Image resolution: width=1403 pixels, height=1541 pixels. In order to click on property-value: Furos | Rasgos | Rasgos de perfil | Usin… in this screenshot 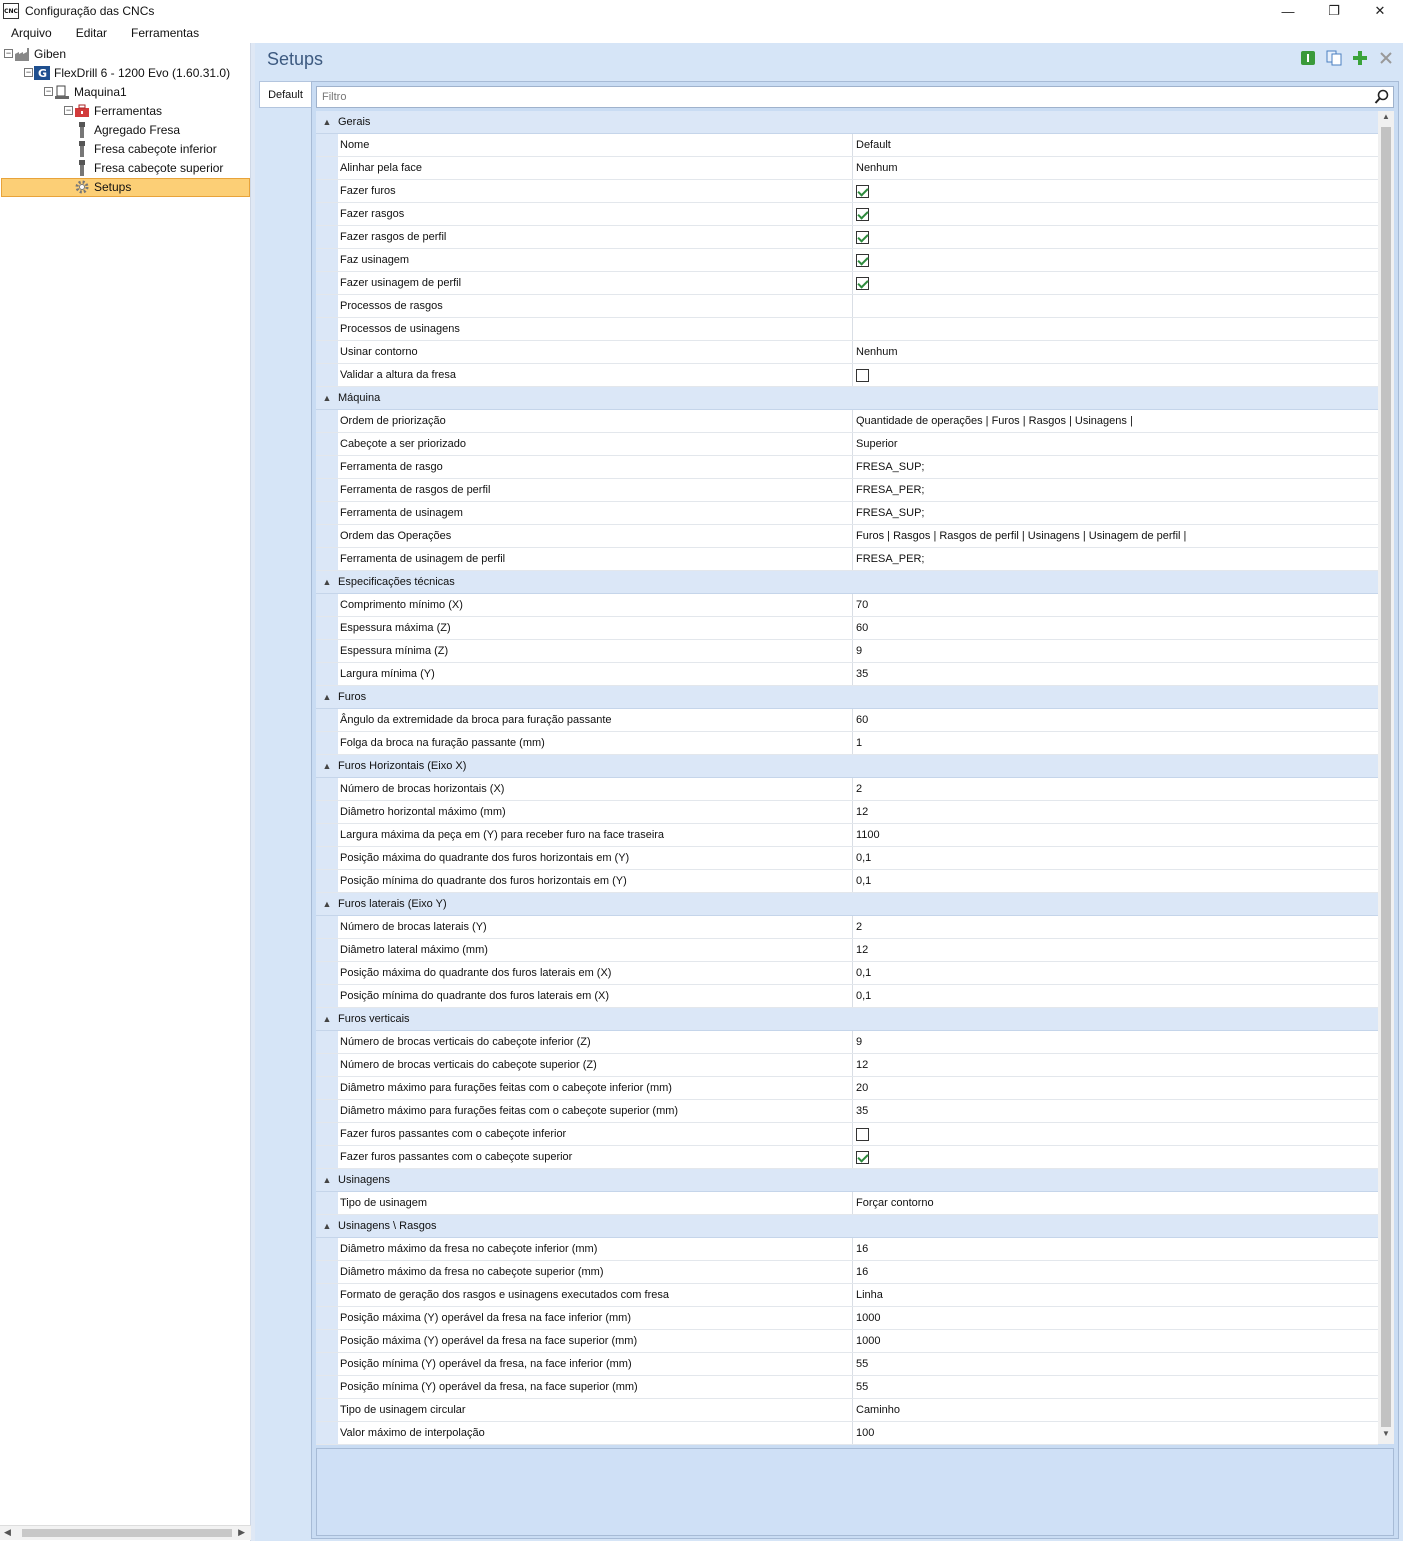, I will do `click(1021, 536)`.